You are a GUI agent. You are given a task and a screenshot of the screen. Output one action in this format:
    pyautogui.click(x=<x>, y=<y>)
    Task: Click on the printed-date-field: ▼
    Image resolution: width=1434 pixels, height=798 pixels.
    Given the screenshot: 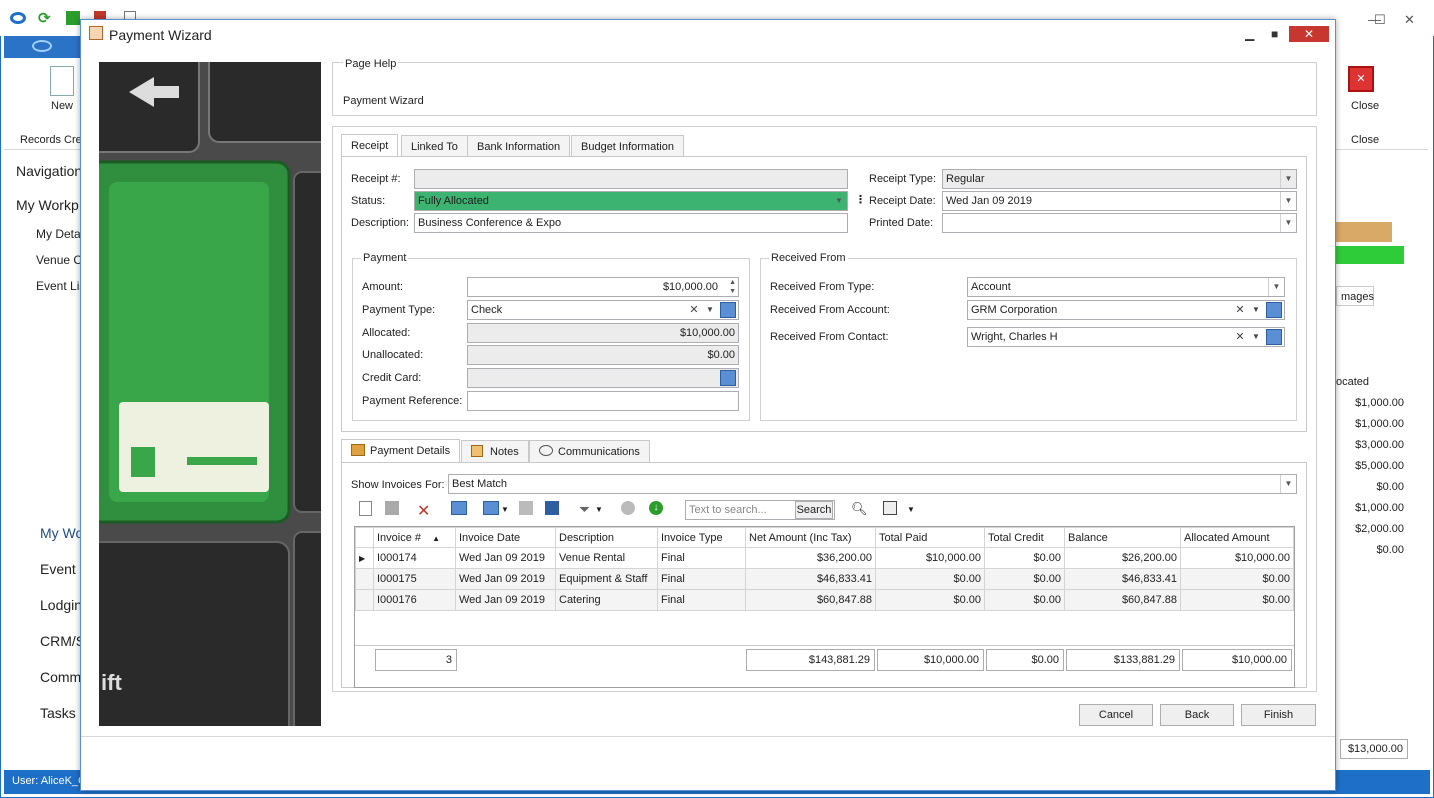 What is the action you would take?
    pyautogui.click(x=1119, y=223)
    